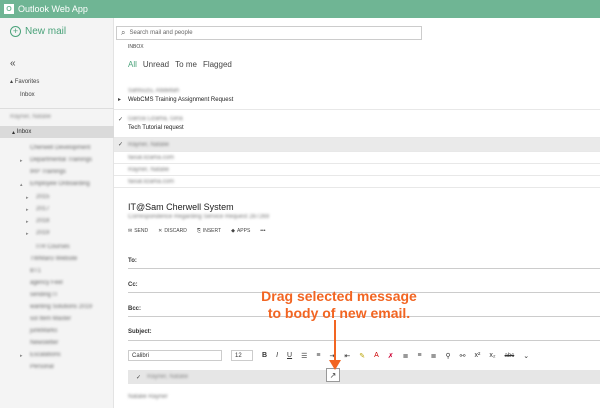 The height and width of the screenshot is (408, 600). Describe the element at coordinates (269, 33) in the screenshot. I see `search-input: ⌕ Search mail and people` at that location.